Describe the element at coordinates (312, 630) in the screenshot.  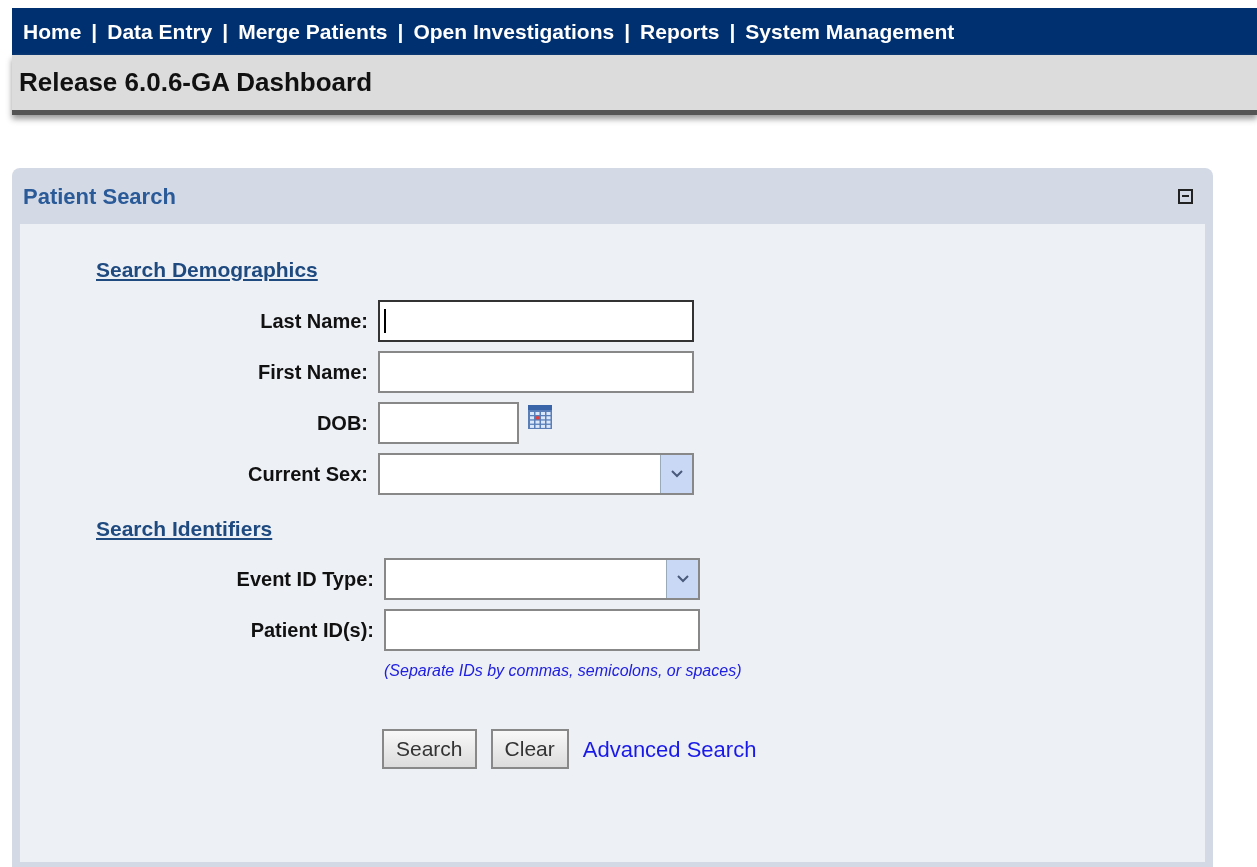
I see `field-label: Patient ID(s):` at that location.